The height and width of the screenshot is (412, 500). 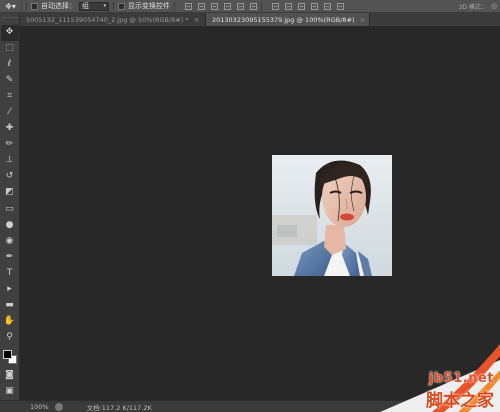 I want to click on document-size: 文档:117.2 K/117.2K, so click(x=119, y=407).